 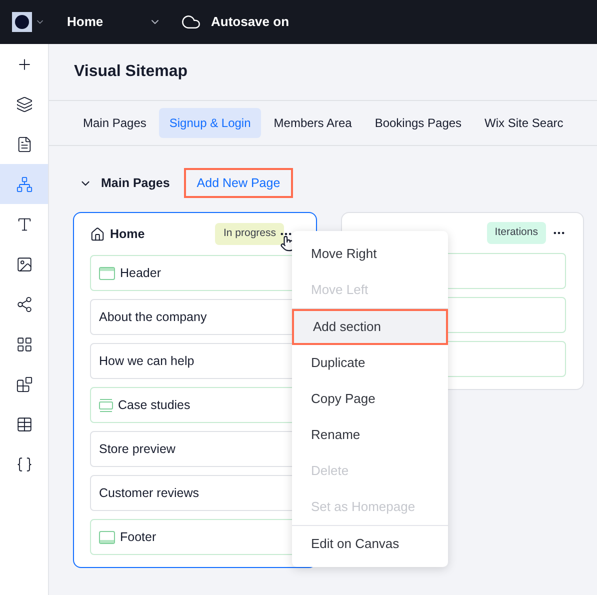 What do you see at coordinates (249, 234) in the screenshot?
I see `status-tag: In progress` at bounding box center [249, 234].